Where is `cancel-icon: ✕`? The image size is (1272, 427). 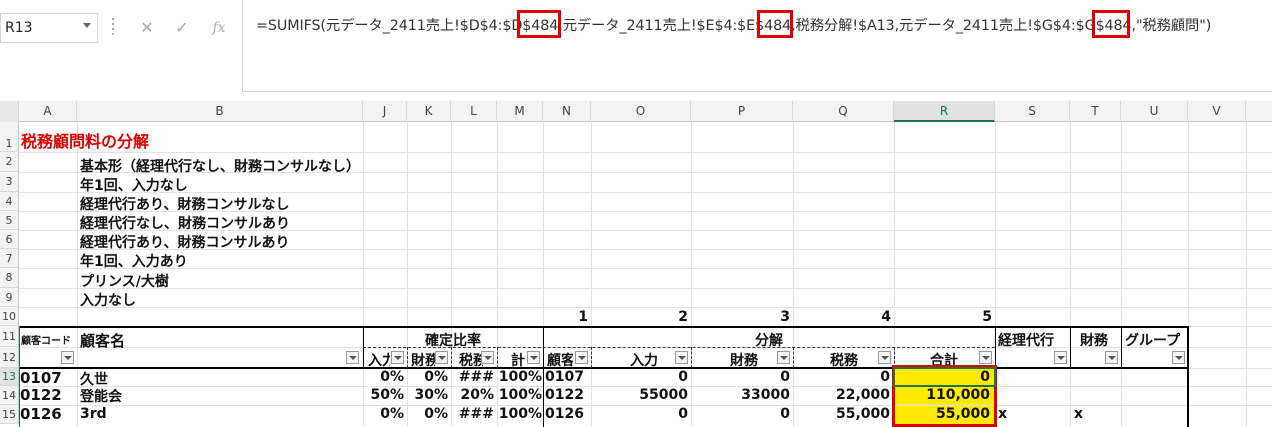 cancel-icon: ✕ is located at coordinates (147, 28).